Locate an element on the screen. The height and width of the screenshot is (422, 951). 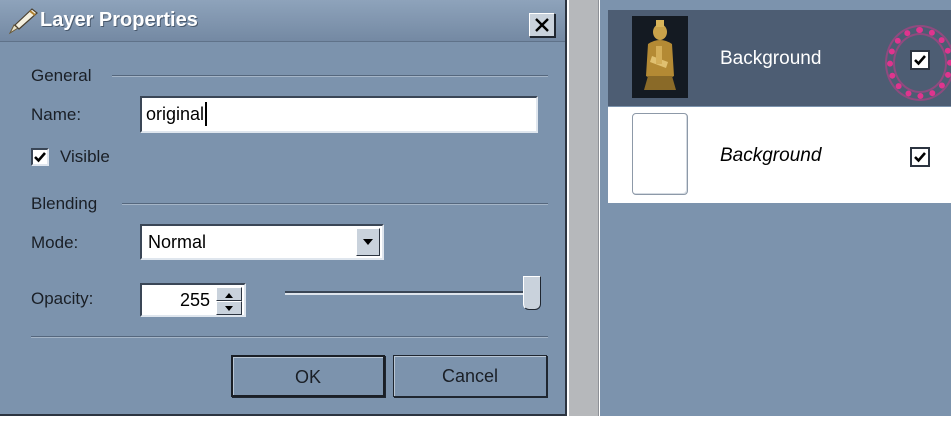
highlight-circle-annotation is located at coordinates (919, 63).